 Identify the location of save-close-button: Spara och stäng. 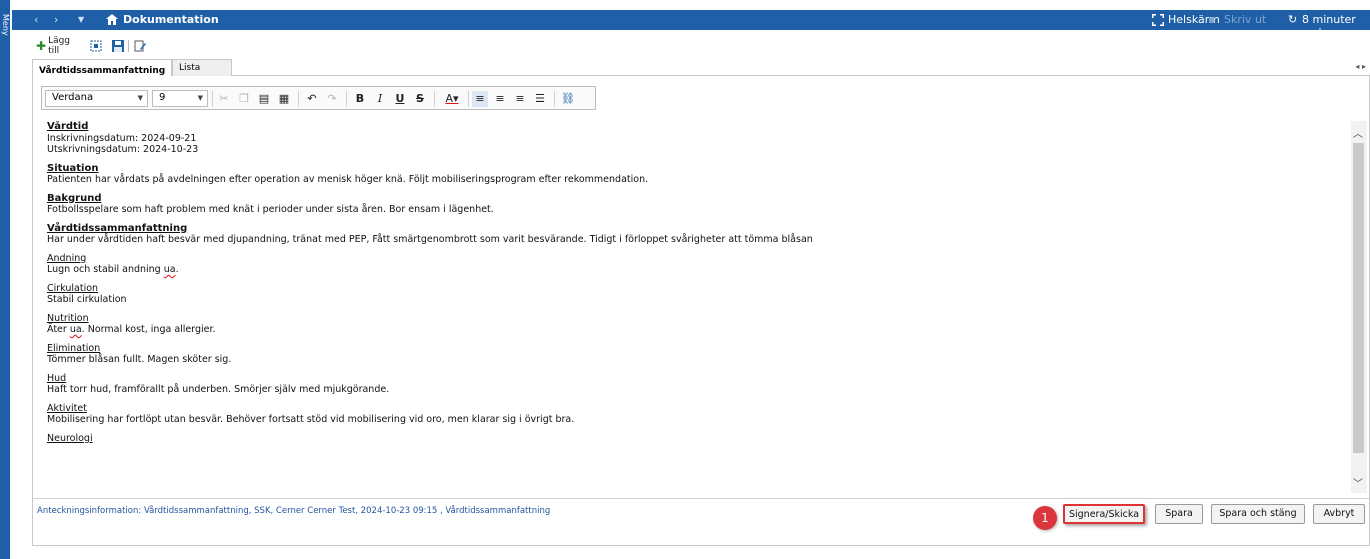
(1258, 514).